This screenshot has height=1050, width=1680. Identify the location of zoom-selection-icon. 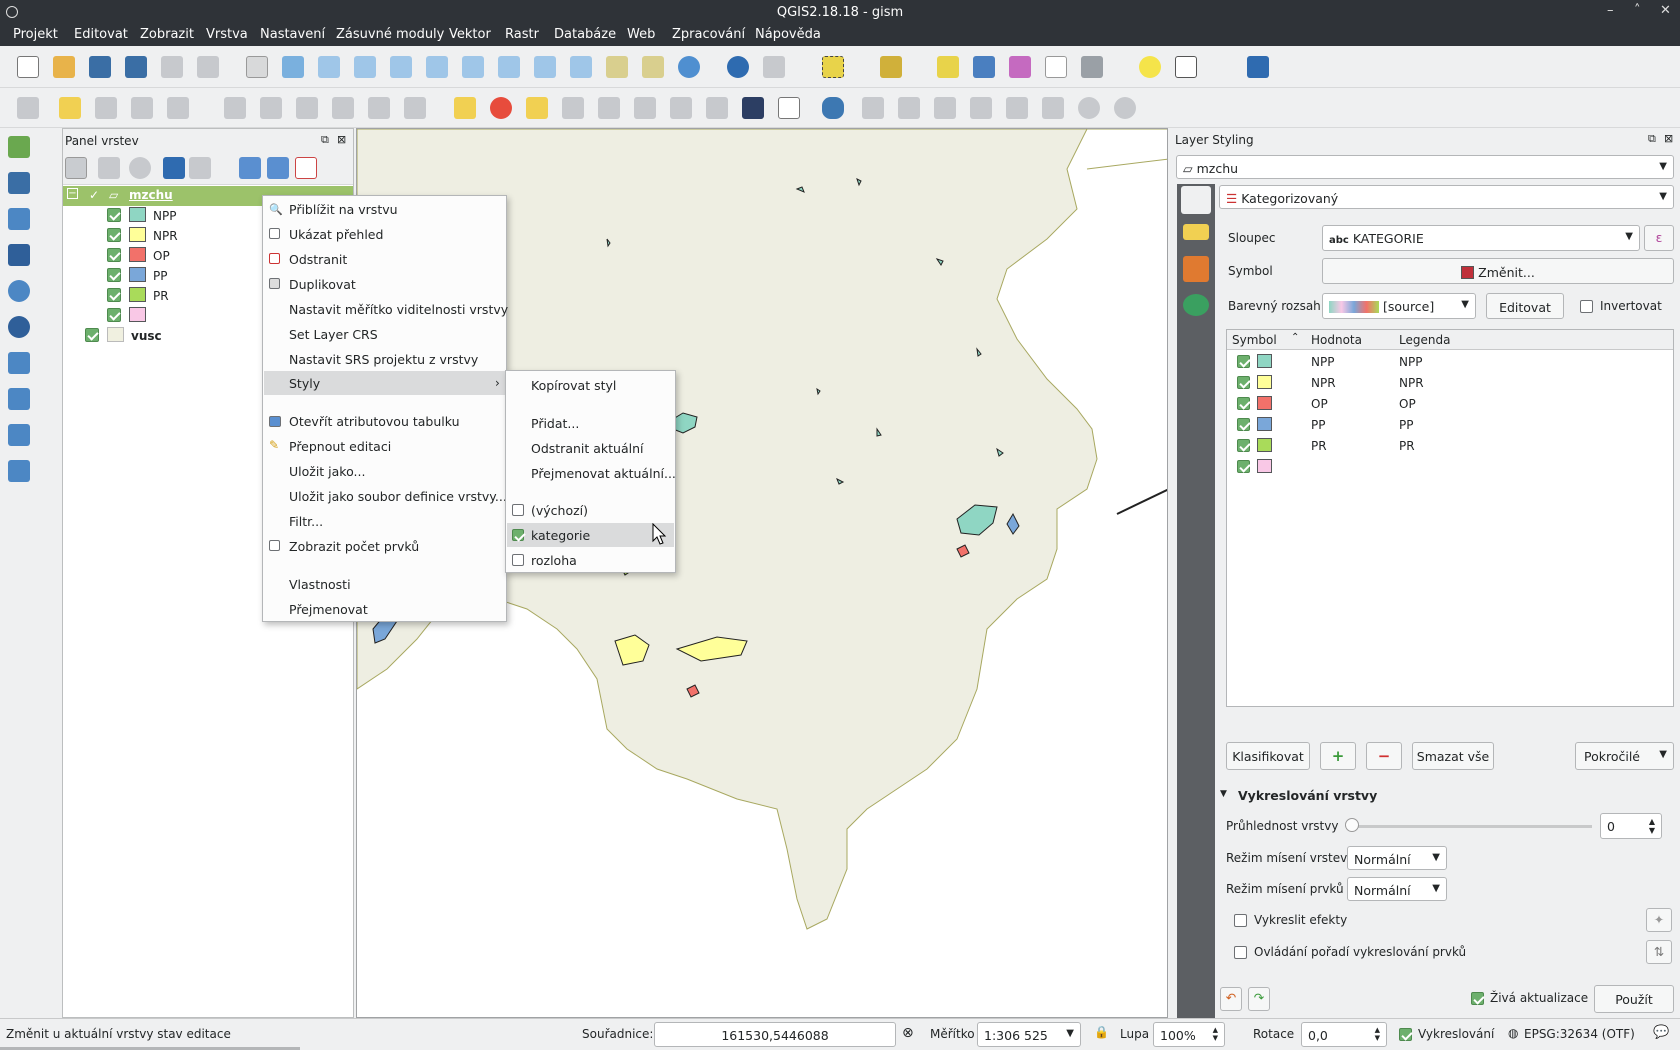
(473, 67).